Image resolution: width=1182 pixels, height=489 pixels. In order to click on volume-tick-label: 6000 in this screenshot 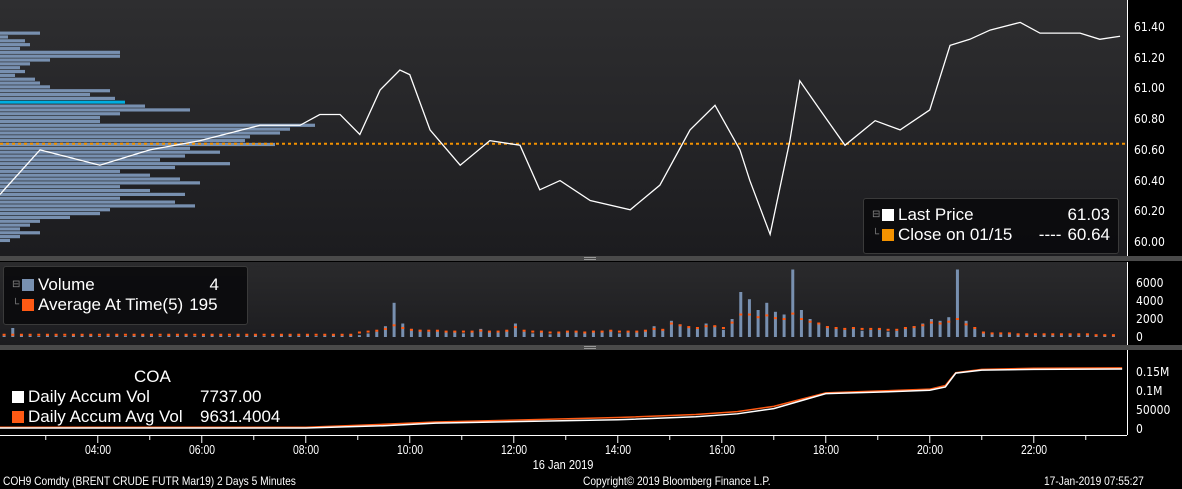, I will do `click(1150, 283)`.